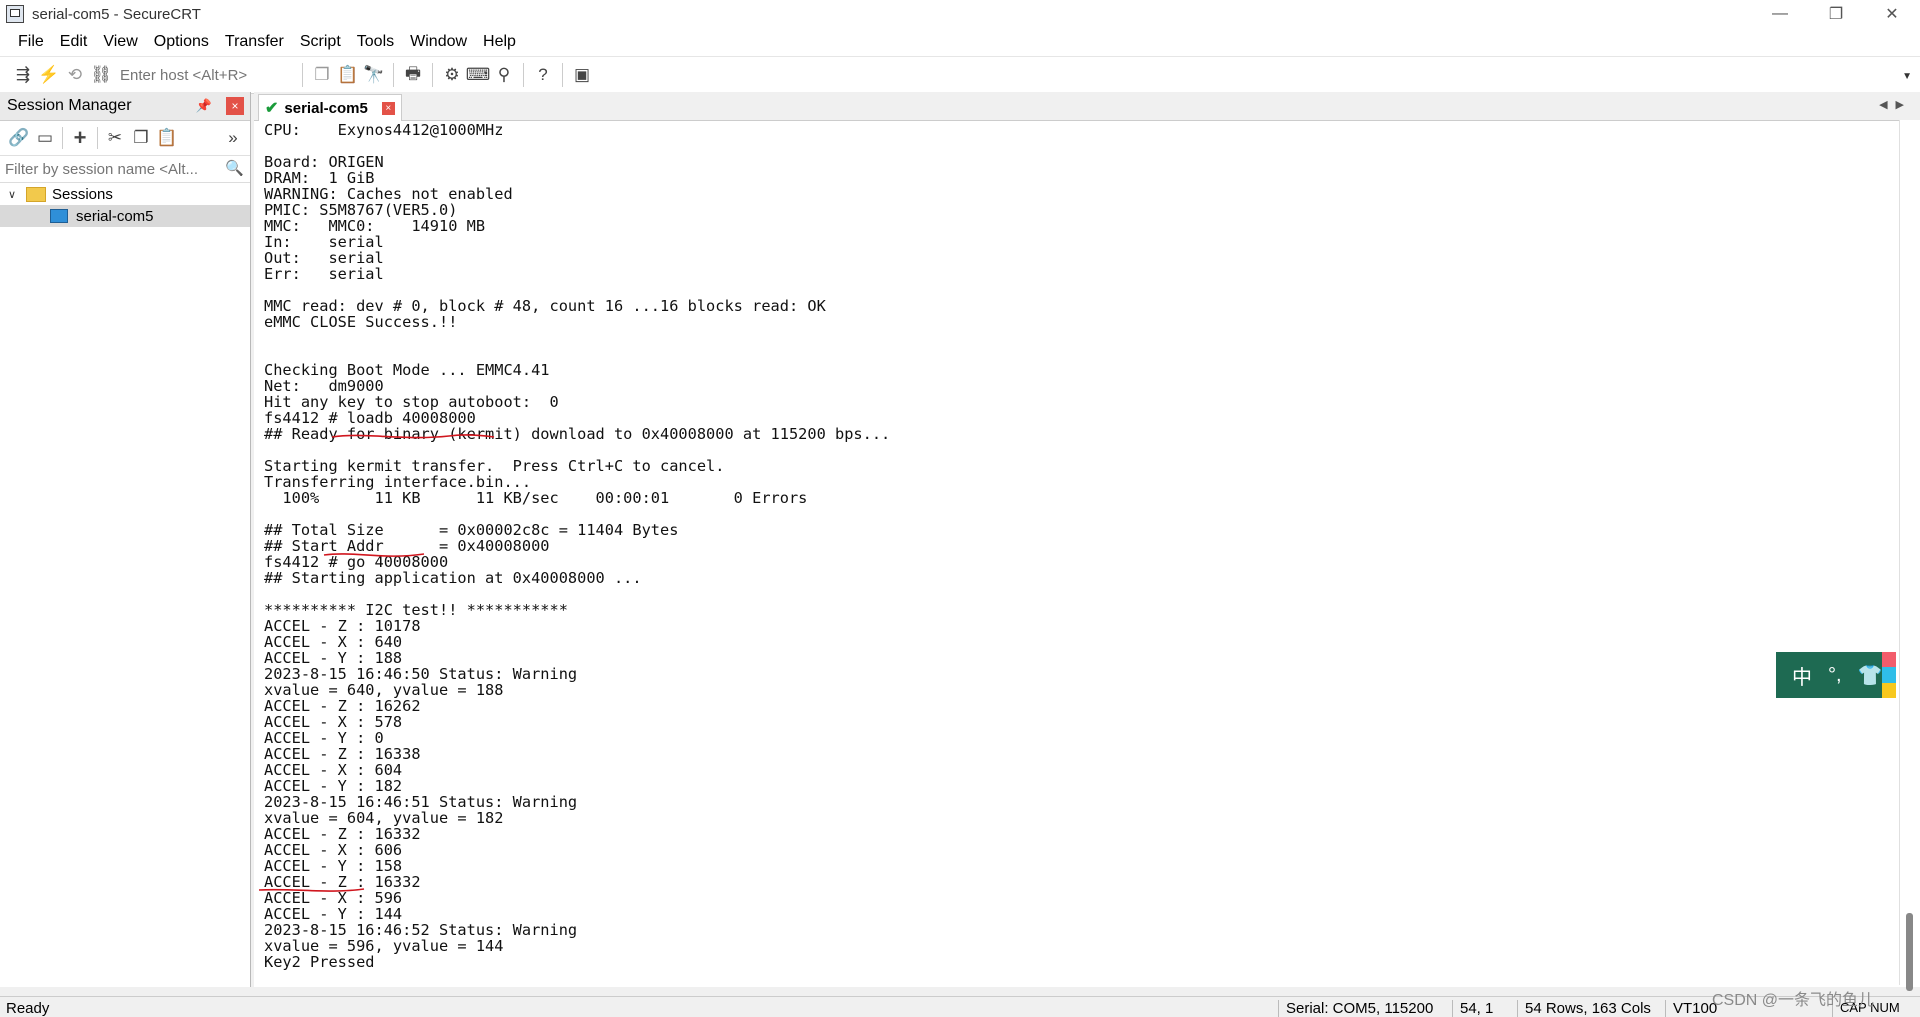  I want to click on terminal-line: ********** I2C test!! ***********, so click(416, 610).